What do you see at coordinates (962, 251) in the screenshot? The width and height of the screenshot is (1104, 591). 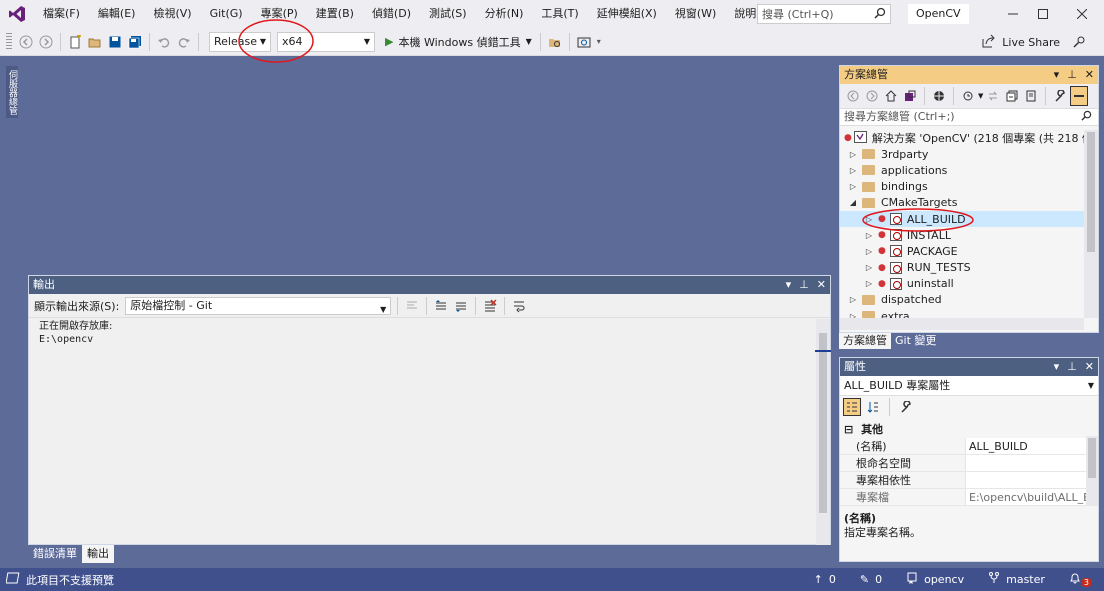 I see `tree-item: ▷ ● PACKAGE` at bounding box center [962, 251].